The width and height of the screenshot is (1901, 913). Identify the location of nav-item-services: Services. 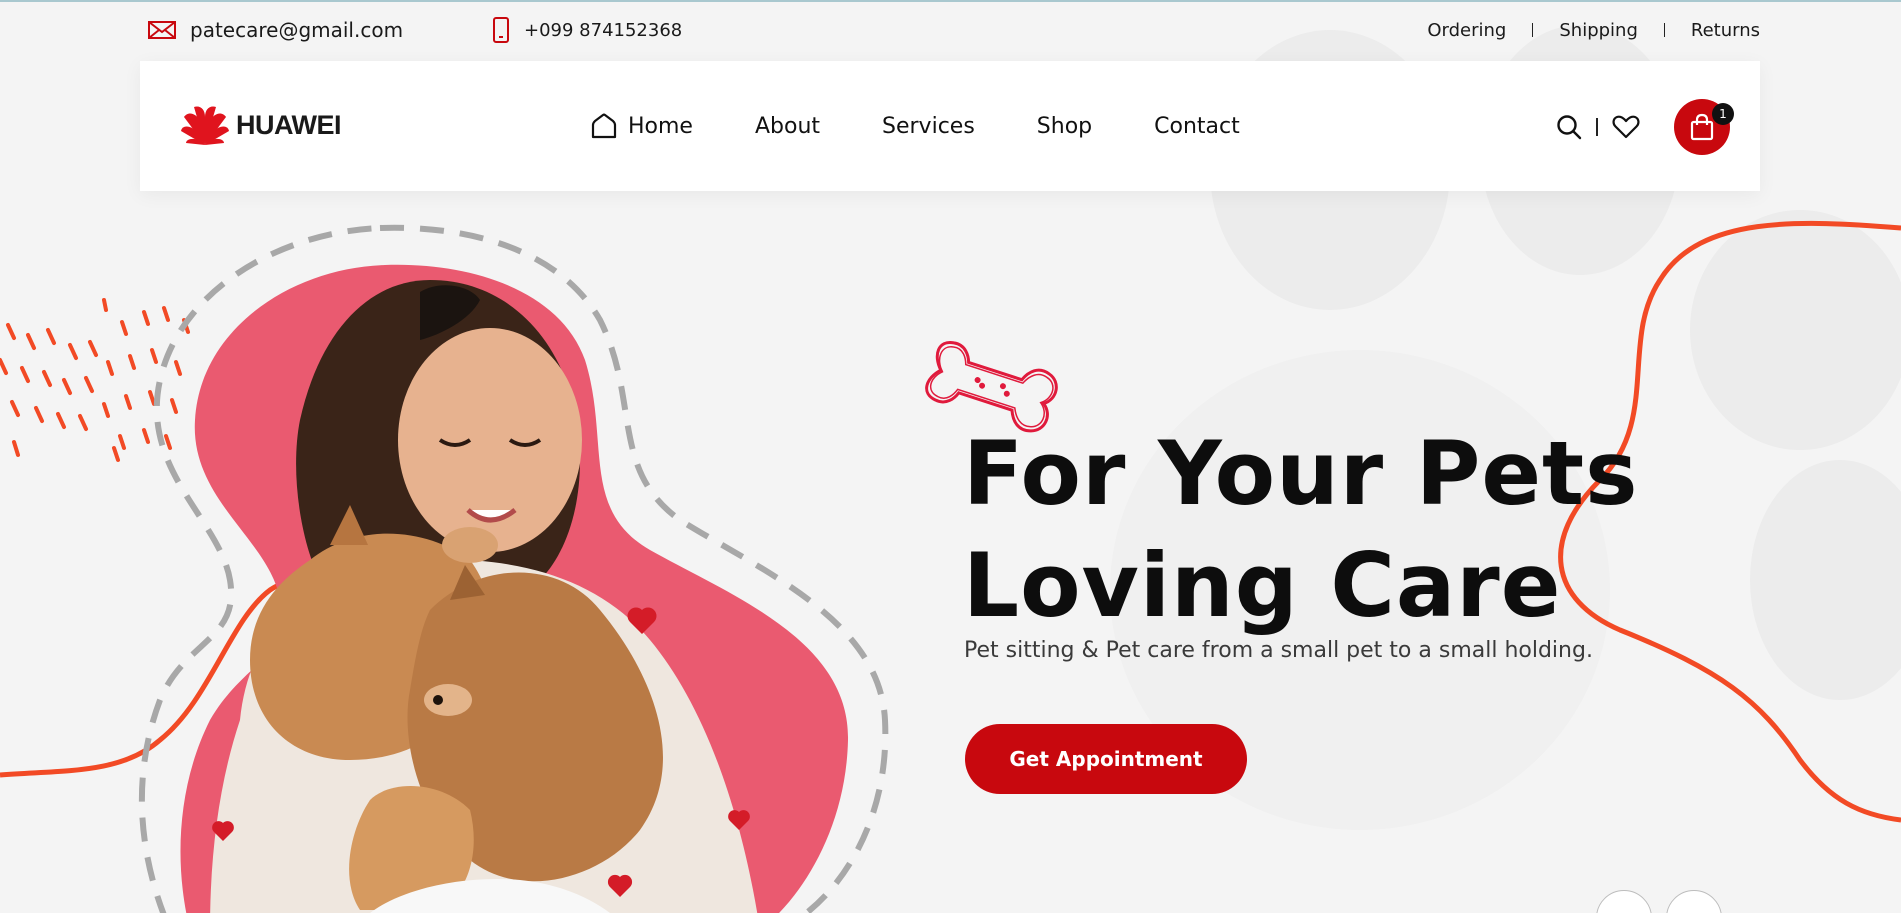
(928, 126).